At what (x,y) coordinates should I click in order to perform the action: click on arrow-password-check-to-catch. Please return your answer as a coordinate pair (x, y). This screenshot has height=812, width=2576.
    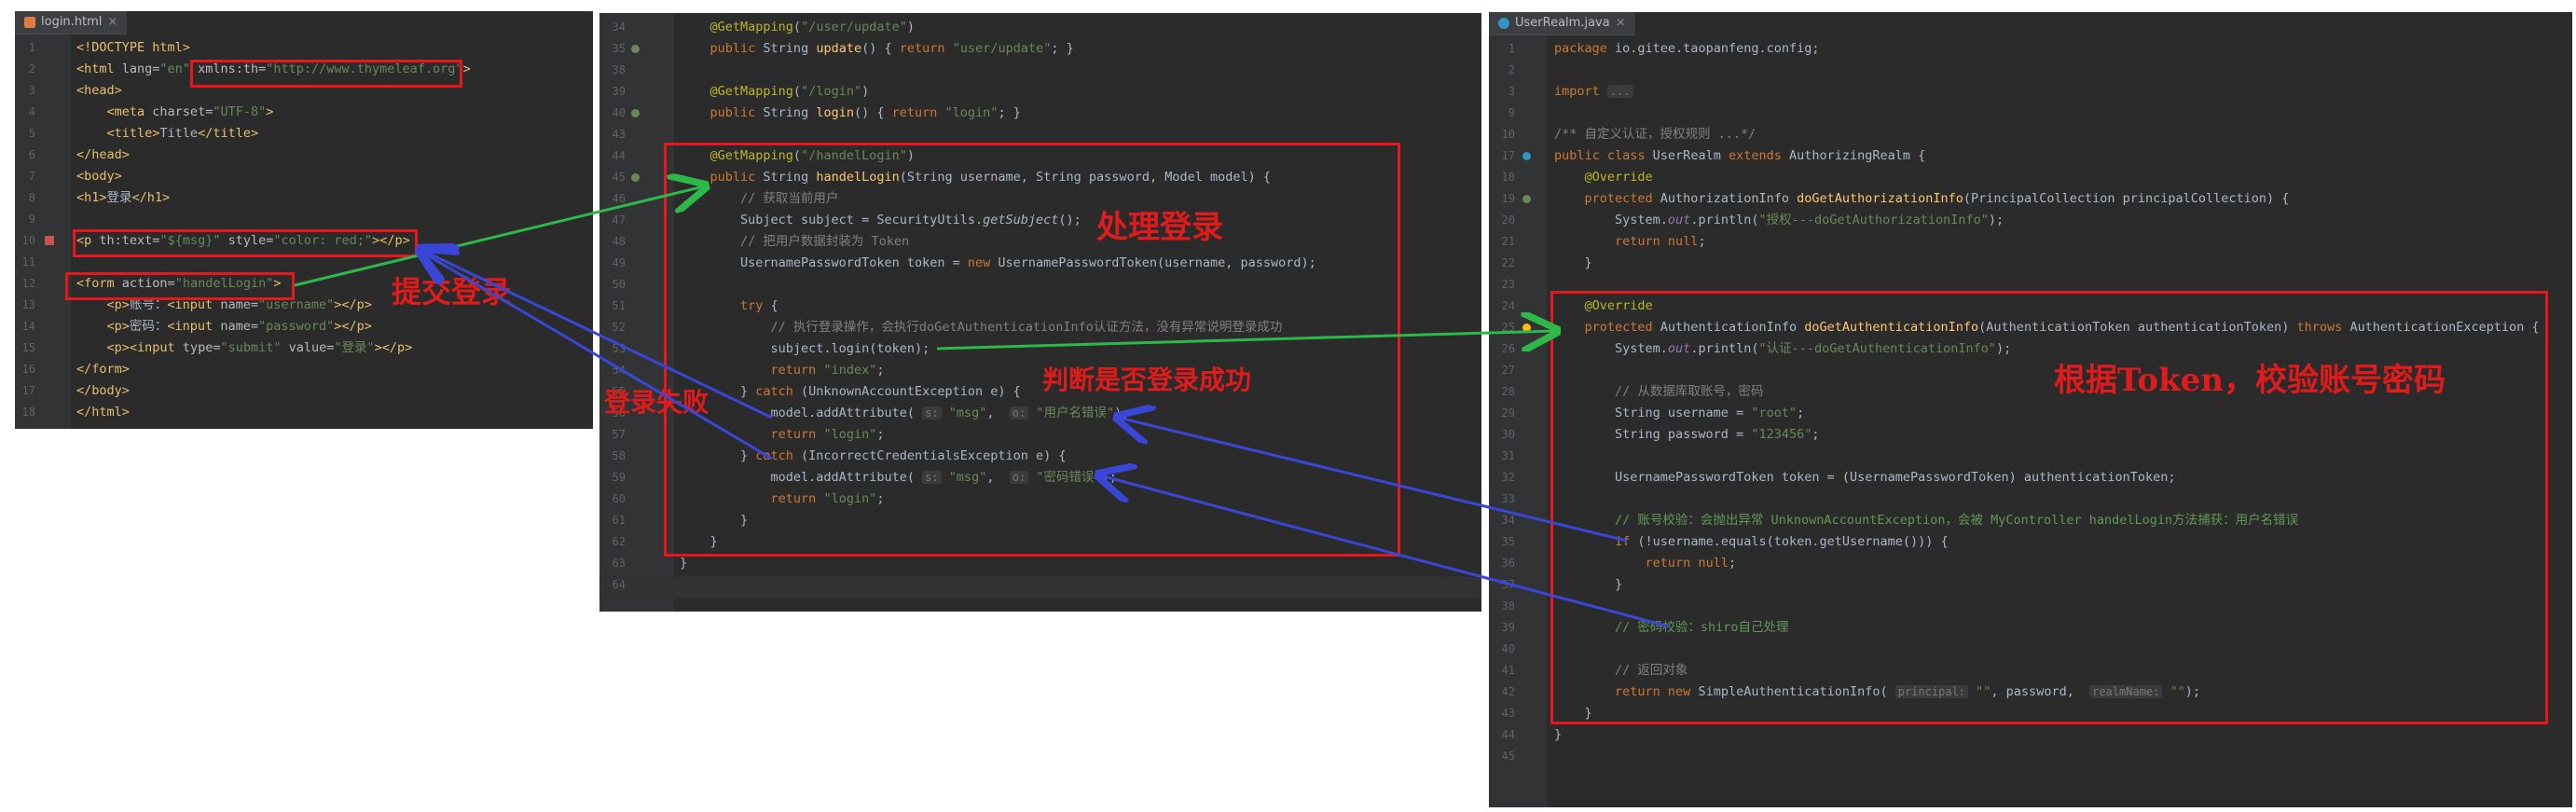
    Looking at the image, I should click on (1385, 551).